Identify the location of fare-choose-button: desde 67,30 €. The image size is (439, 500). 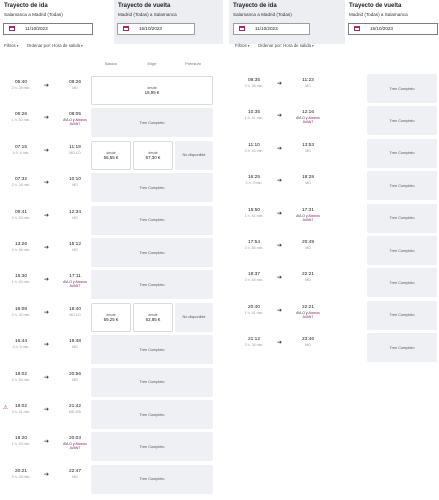
(153, 155).